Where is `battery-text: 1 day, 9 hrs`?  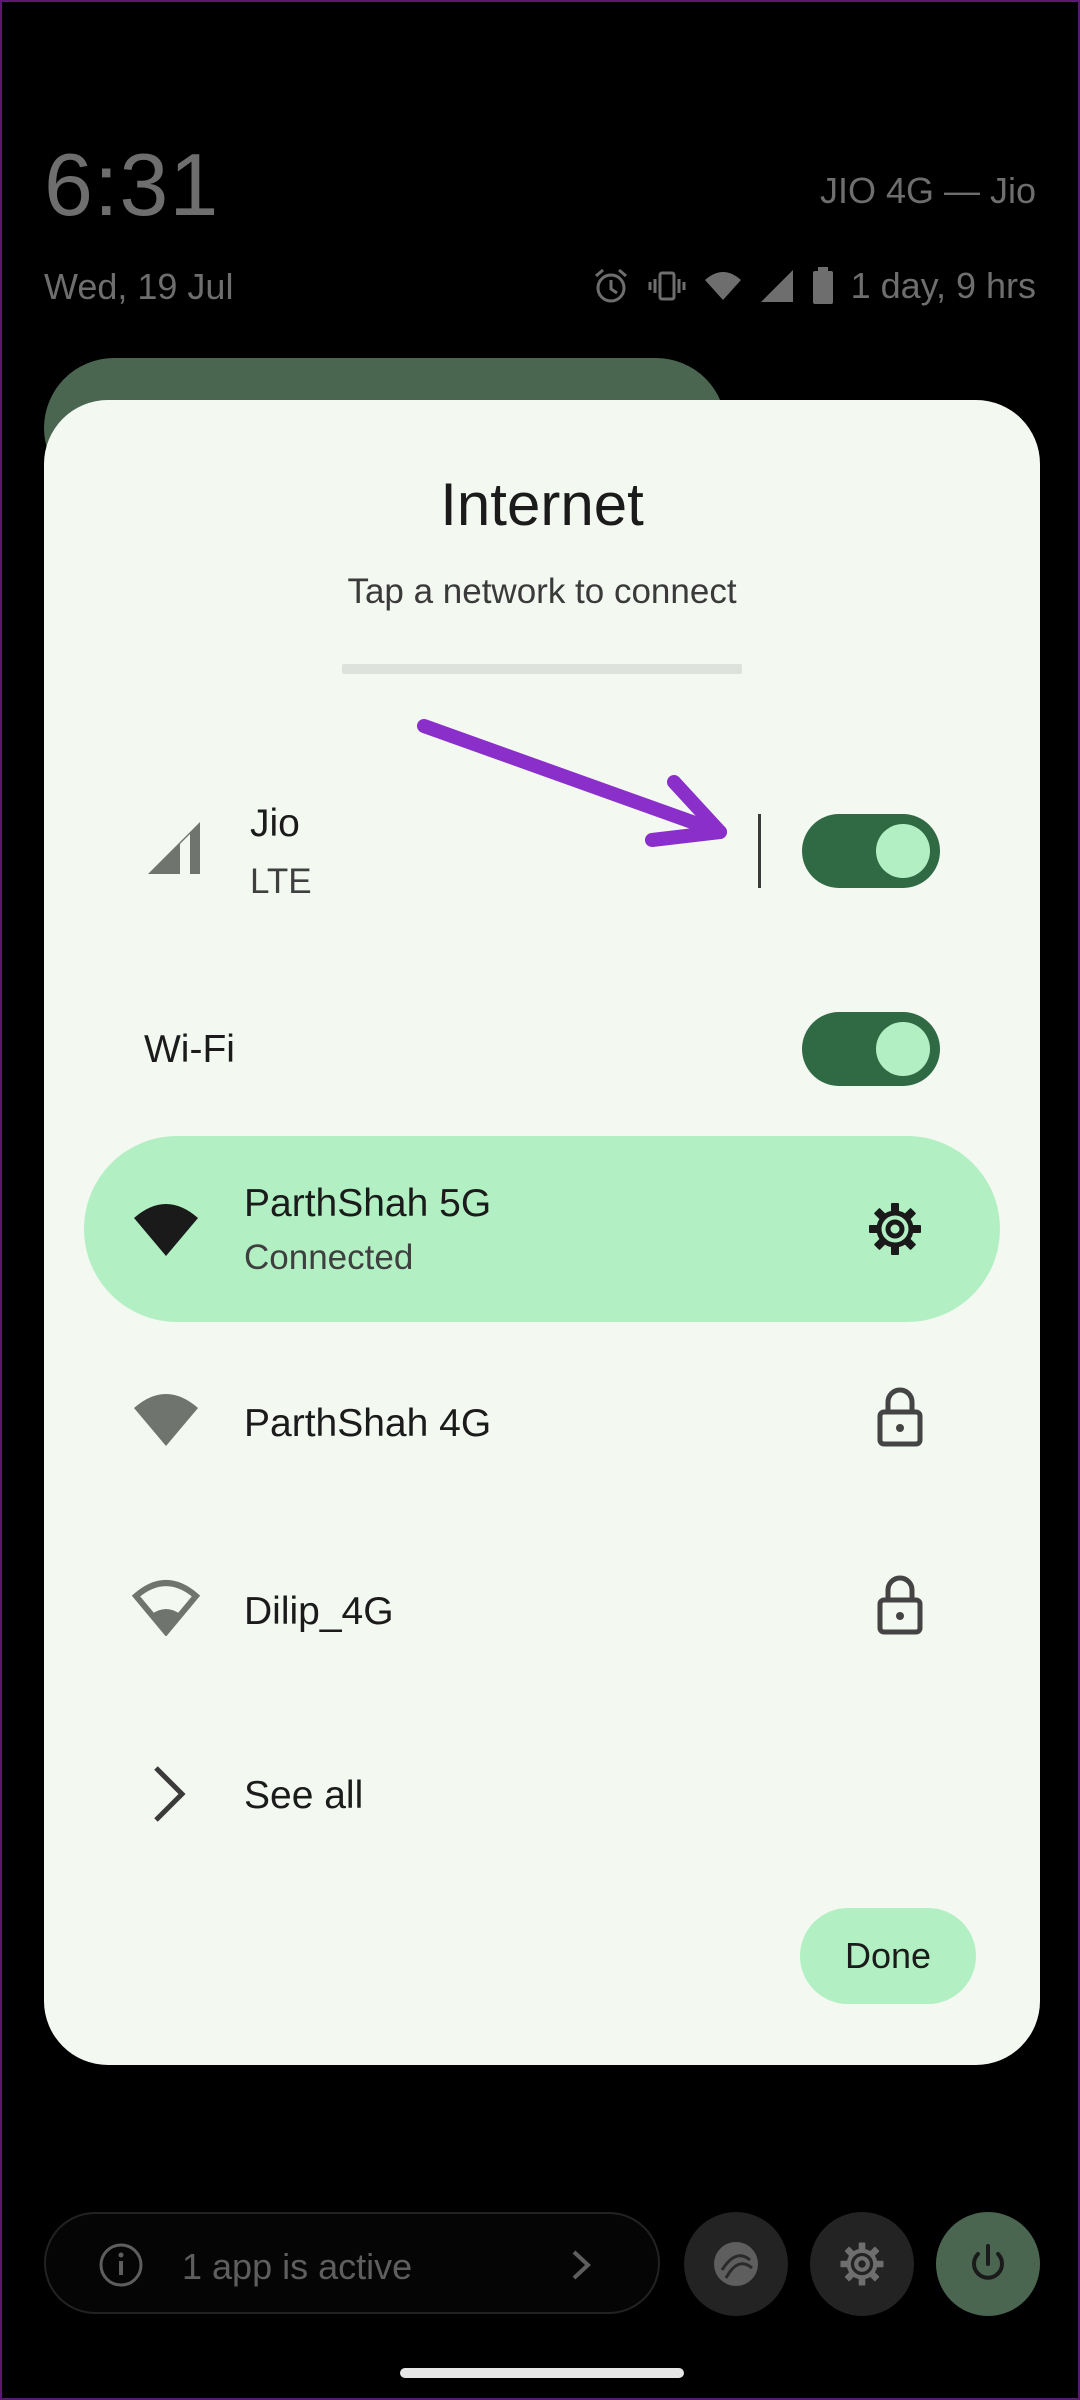
battery-text: 1 day, 9 hrs is located at coordinates (943, 285).